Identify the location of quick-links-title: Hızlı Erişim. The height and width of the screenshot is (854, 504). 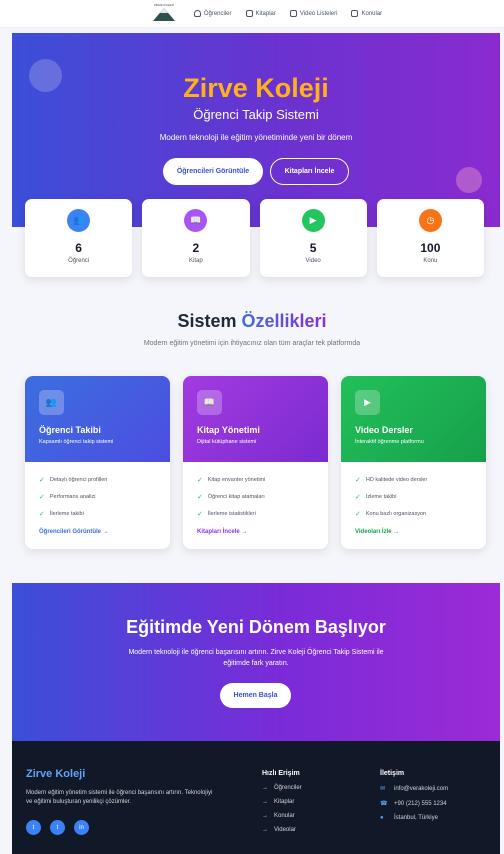
(281, 773).